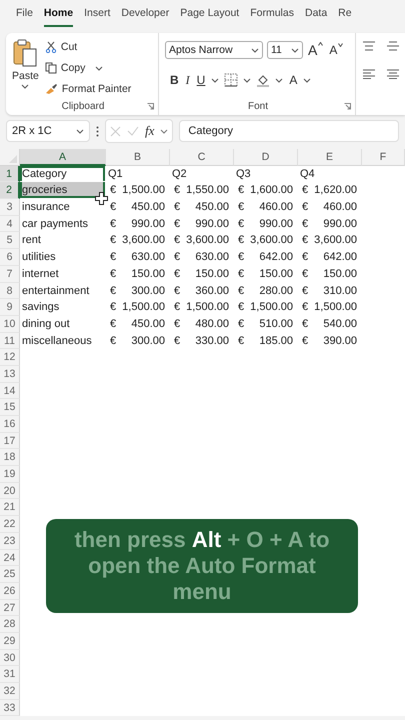 The height and width of the screenshot is (720, 405). I want to click on row-header: 2, so click(10, 191).